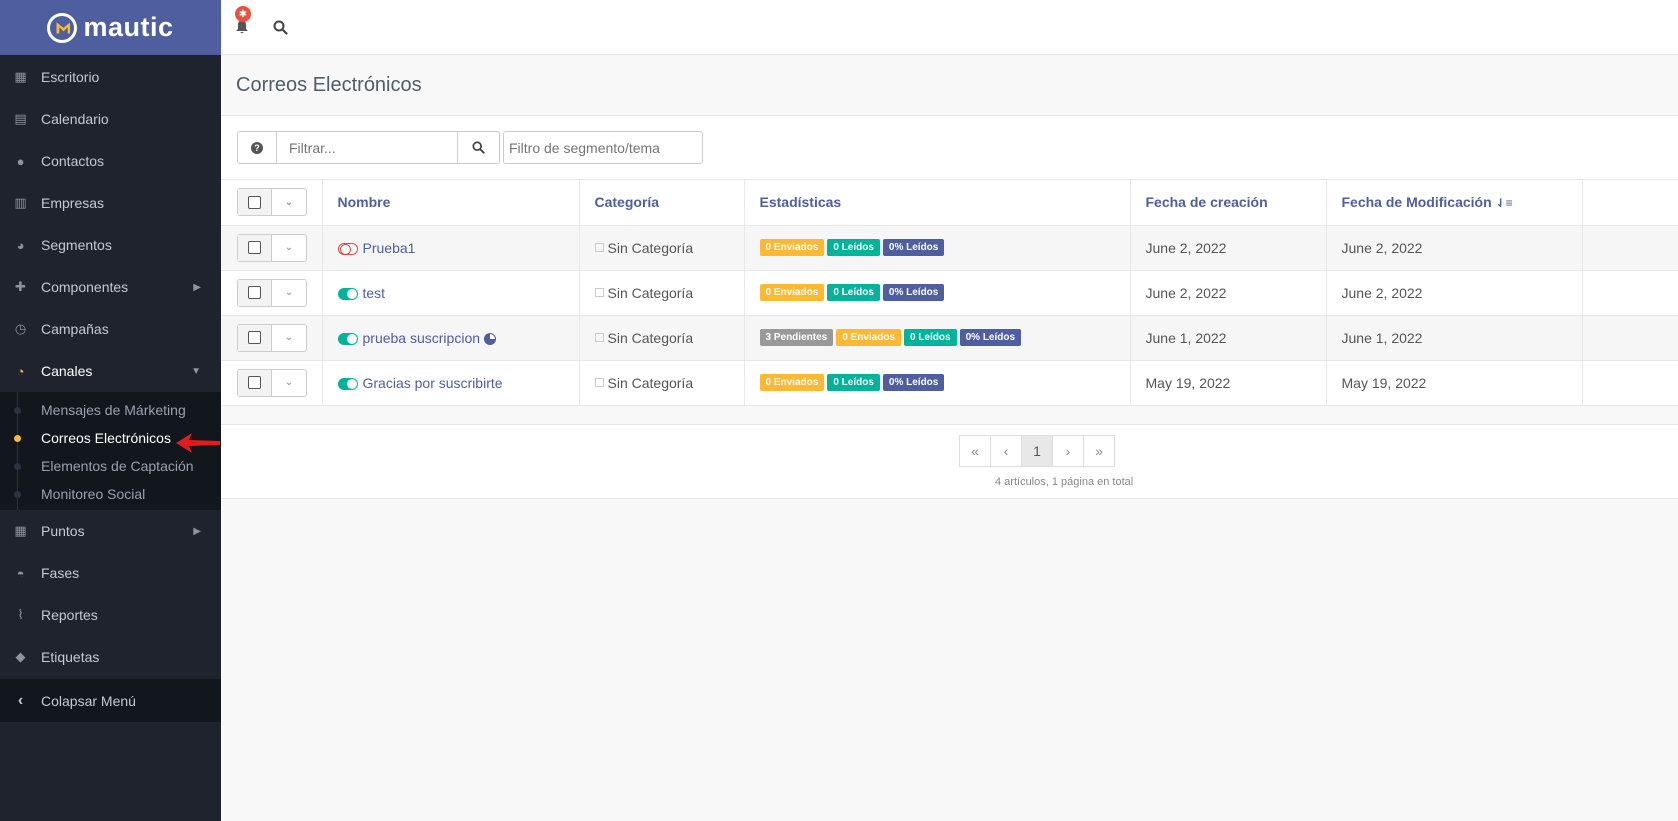  Describe the element at coordinates (650, 292) in the screenshot. I see `category-label: Sin Categoría` at that location.